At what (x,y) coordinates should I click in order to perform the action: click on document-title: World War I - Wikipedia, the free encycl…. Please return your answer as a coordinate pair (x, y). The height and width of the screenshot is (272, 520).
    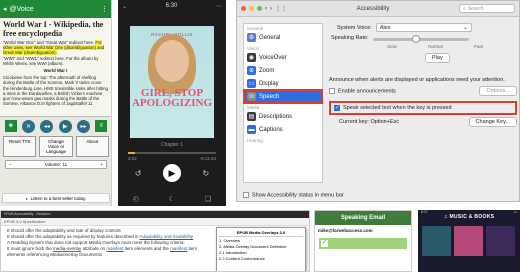
    Looking at the image, I should click on (53, 29).